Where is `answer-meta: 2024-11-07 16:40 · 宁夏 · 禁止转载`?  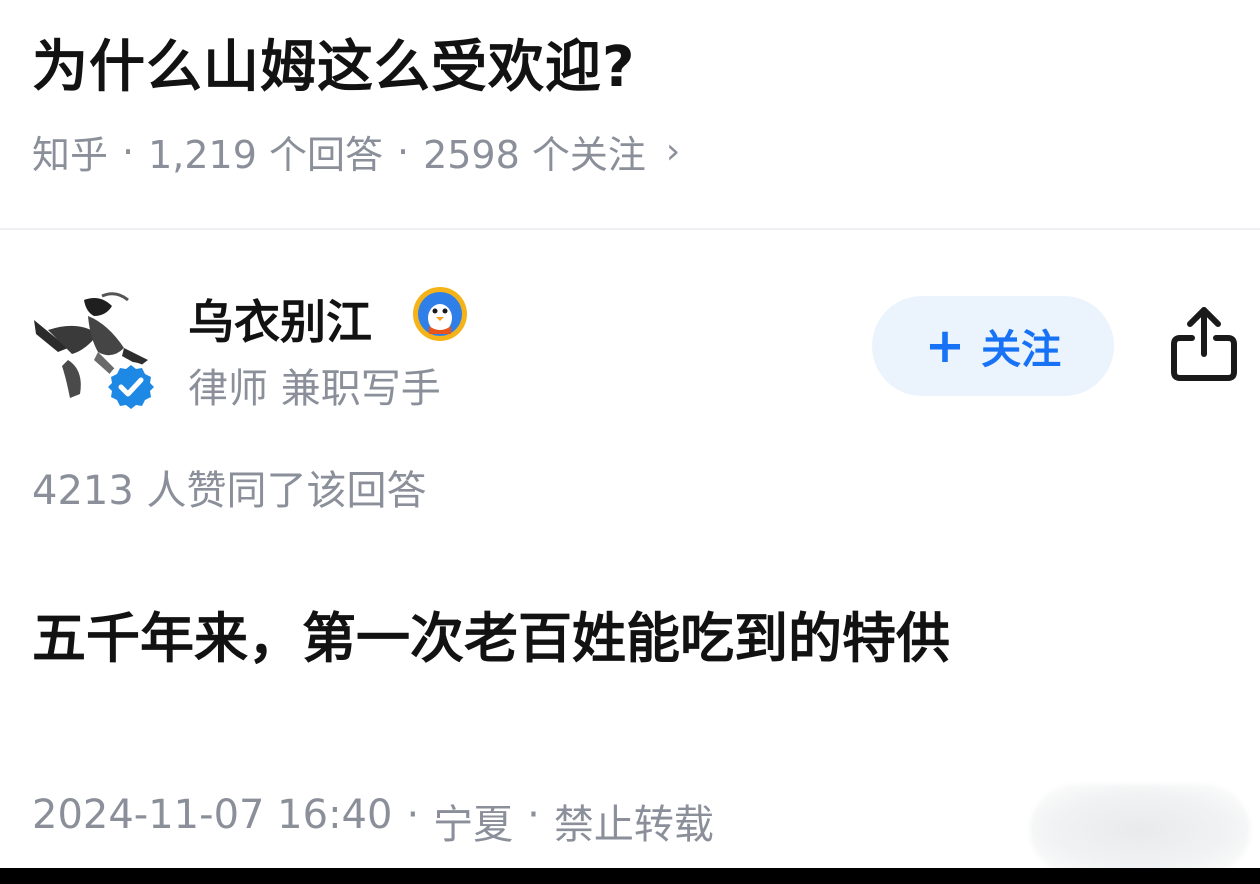
answer-meta: 2024-11-07 16:40 · 宁夏 · 禁止转载 is located at coordinates (373, 821).